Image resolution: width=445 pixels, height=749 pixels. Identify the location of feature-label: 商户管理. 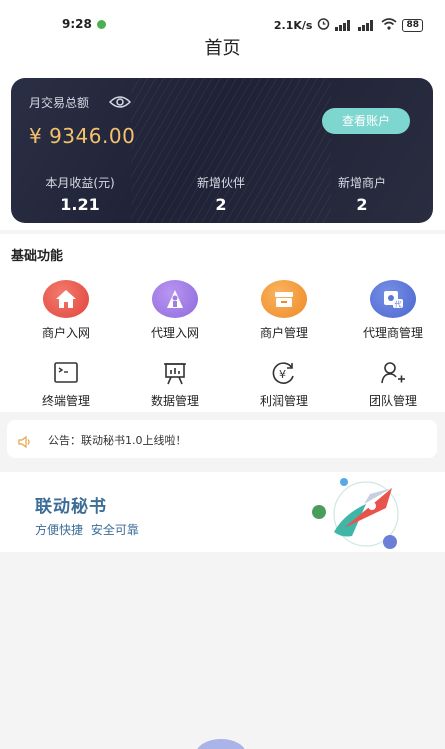
(283, 333).